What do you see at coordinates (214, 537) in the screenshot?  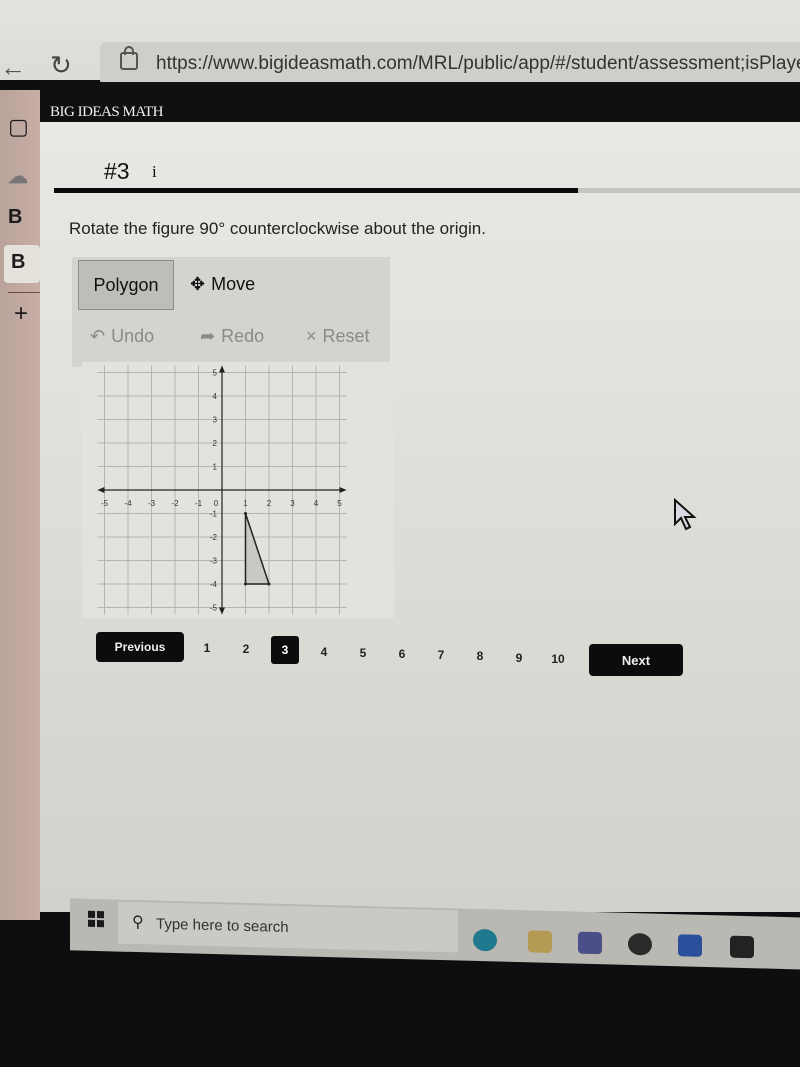 I see `y-tick-label: -2` at bounding box center [214, 537].